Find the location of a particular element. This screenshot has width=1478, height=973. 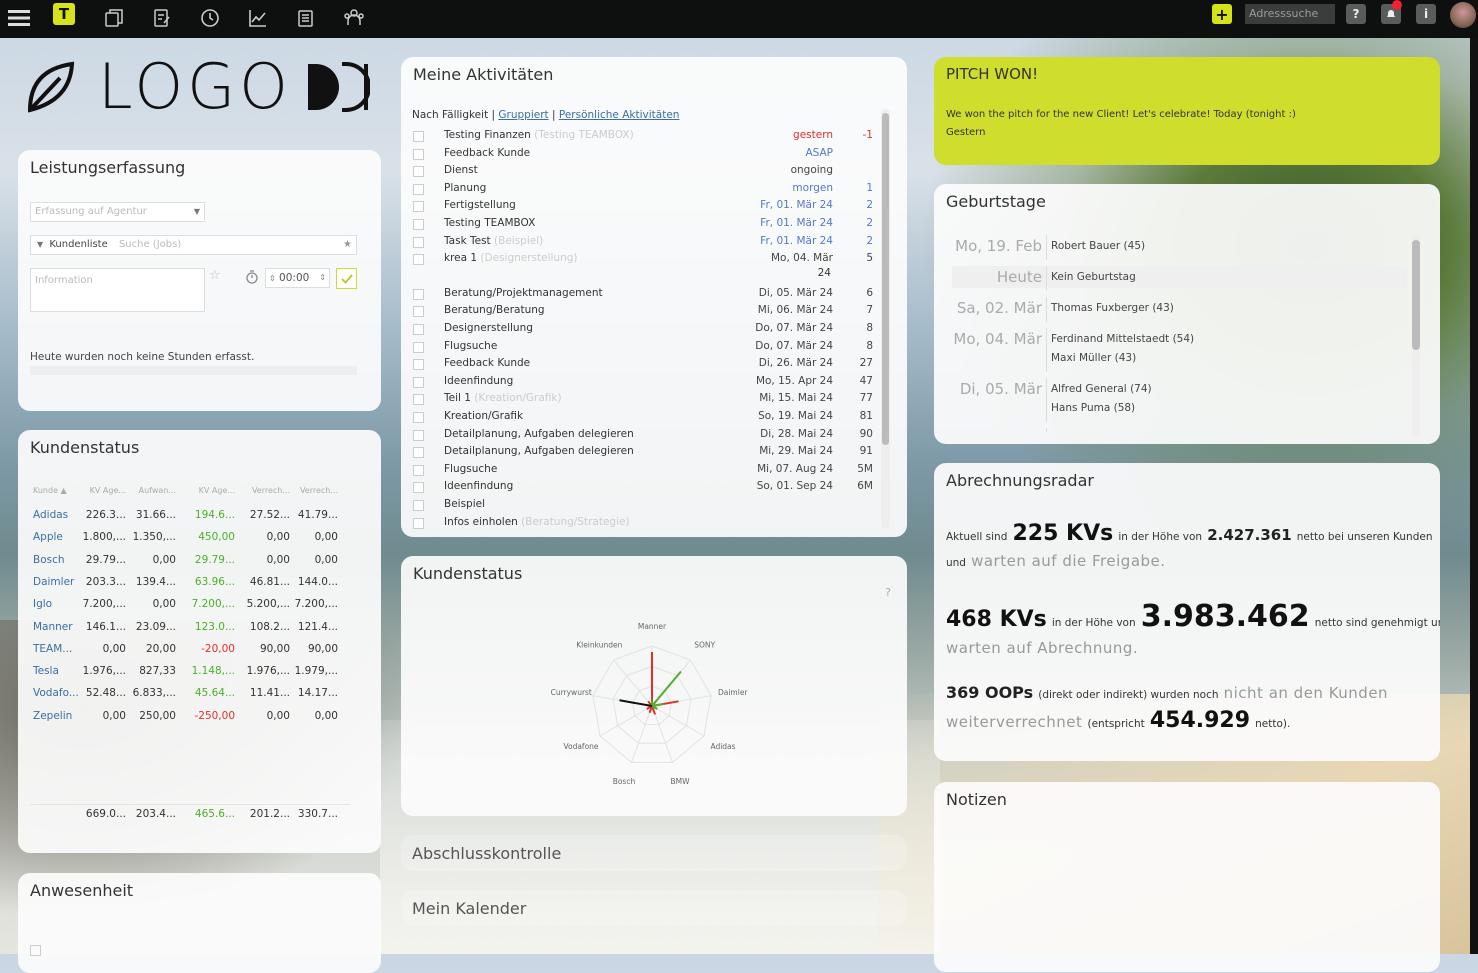

customer-link: Iglo is located at coordinates (42, 604).